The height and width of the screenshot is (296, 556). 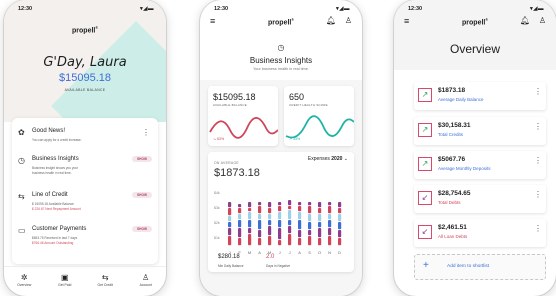 What do you see at coordinates (85, 7) in the screenshot?
I see `status-bar: 12:30 ▾◢▬` at bounding box center [85, 7].